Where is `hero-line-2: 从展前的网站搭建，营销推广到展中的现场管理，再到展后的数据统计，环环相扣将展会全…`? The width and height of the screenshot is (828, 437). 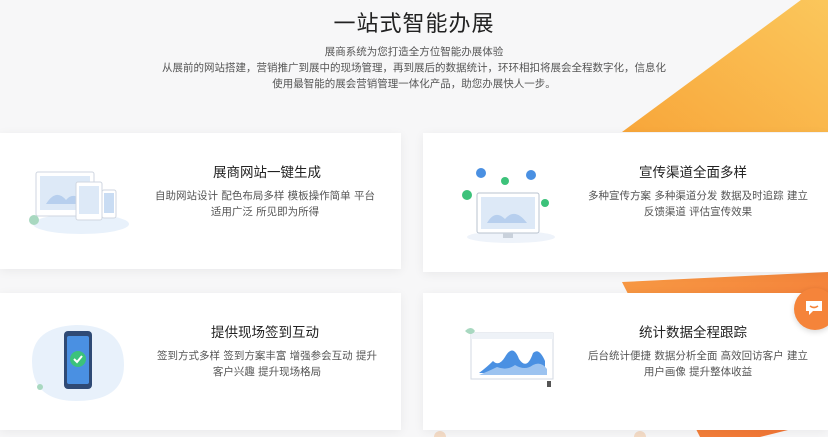
hero-line-2: 从展前的网站搭建，营销推广到展中的现场管理，再到展后的数据统计，环环相扣将展会全… is located at coordinates (414, 68).